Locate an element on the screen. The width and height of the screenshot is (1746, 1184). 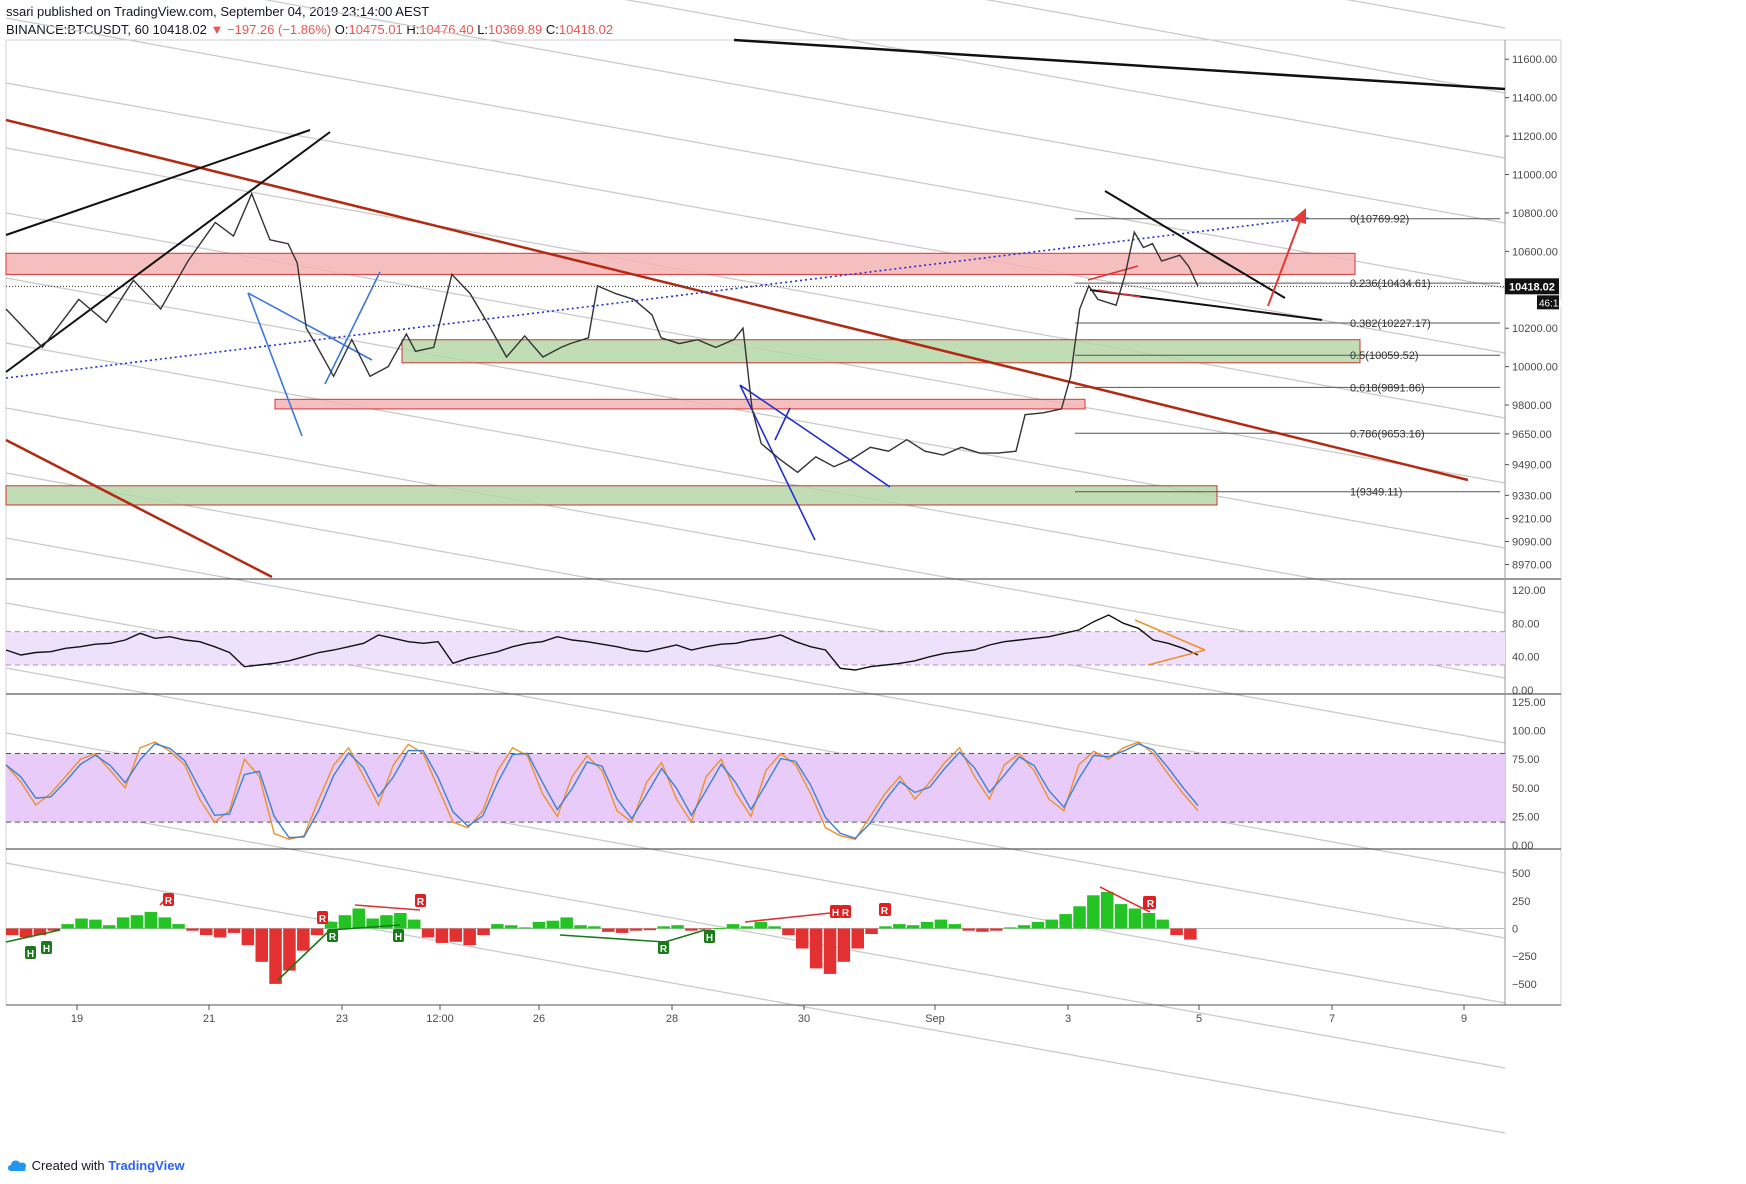
y-tick-label: 9330.00 is located at coordinates (1532, 496).